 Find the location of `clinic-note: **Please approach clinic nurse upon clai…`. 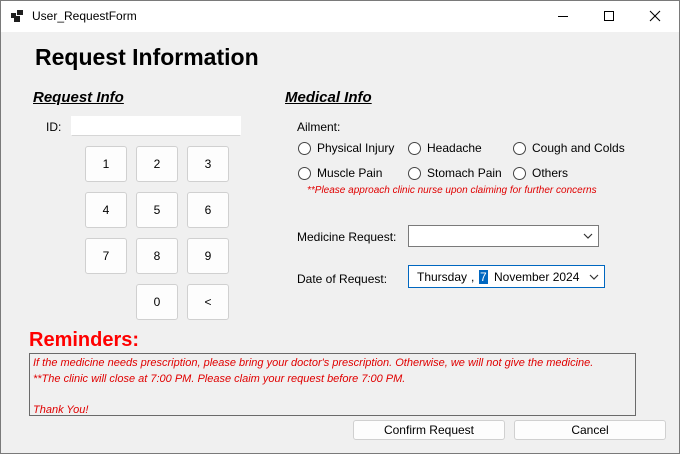

clinic-note: **Please approach clinic nurse upon clai… is located at coordinates (452, 190).